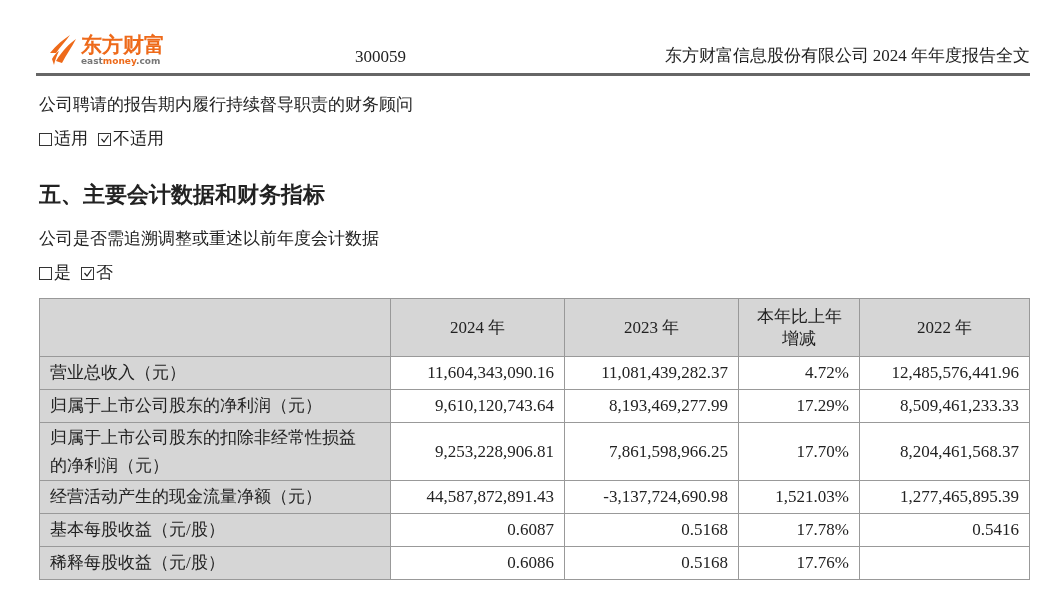  Describe the element at coordinates (995, 529) in the screenshot. I see `table-cell: 0.5416` at that location.